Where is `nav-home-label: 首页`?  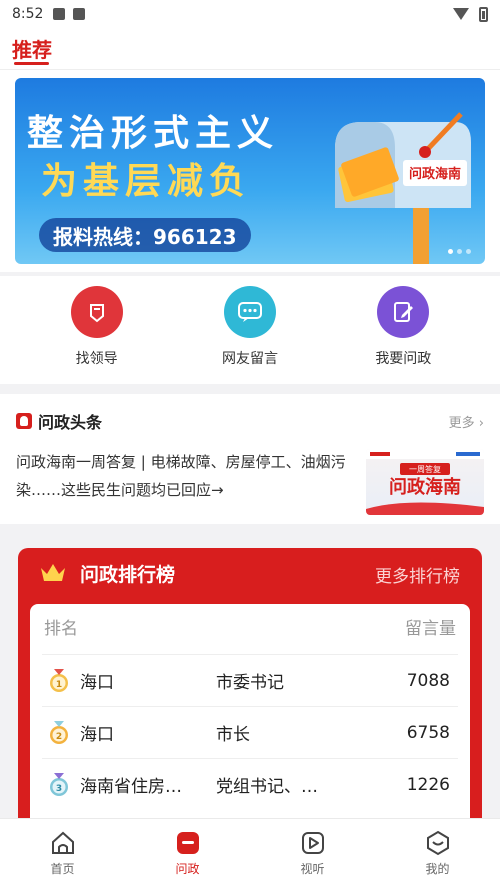
nav-home-label: 首页 is located at coordinates (62, 869).